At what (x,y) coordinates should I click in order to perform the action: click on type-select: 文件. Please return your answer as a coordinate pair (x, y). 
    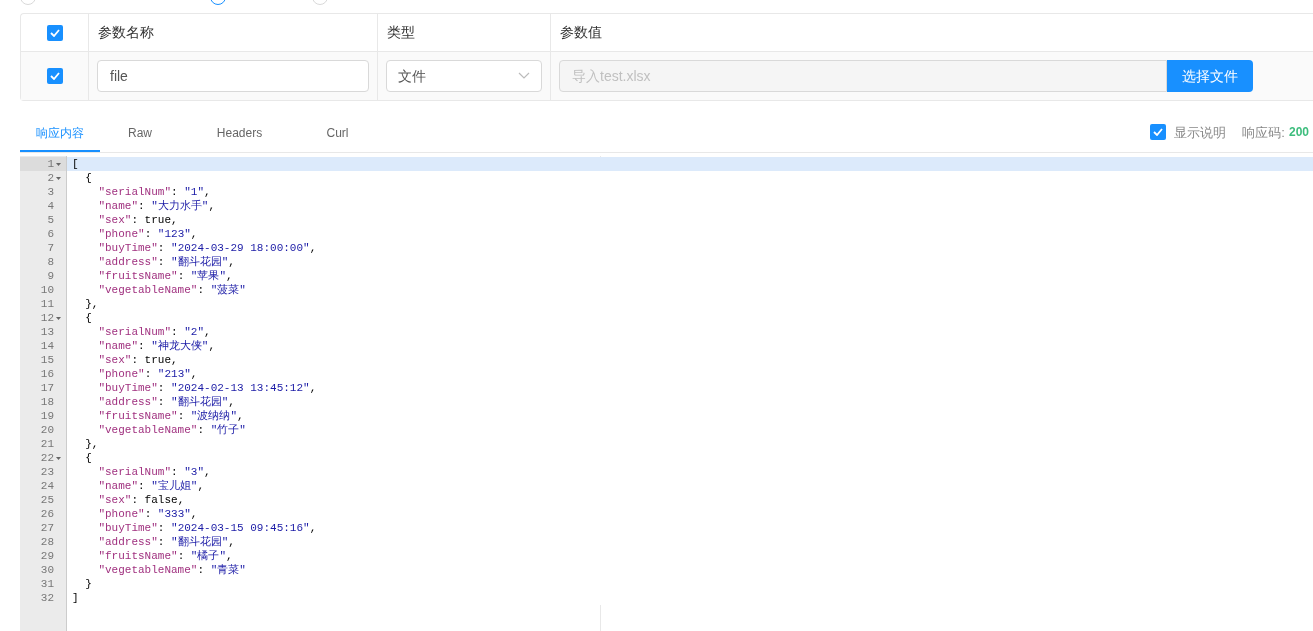
    Looking at the image, I should click on (464, 76).